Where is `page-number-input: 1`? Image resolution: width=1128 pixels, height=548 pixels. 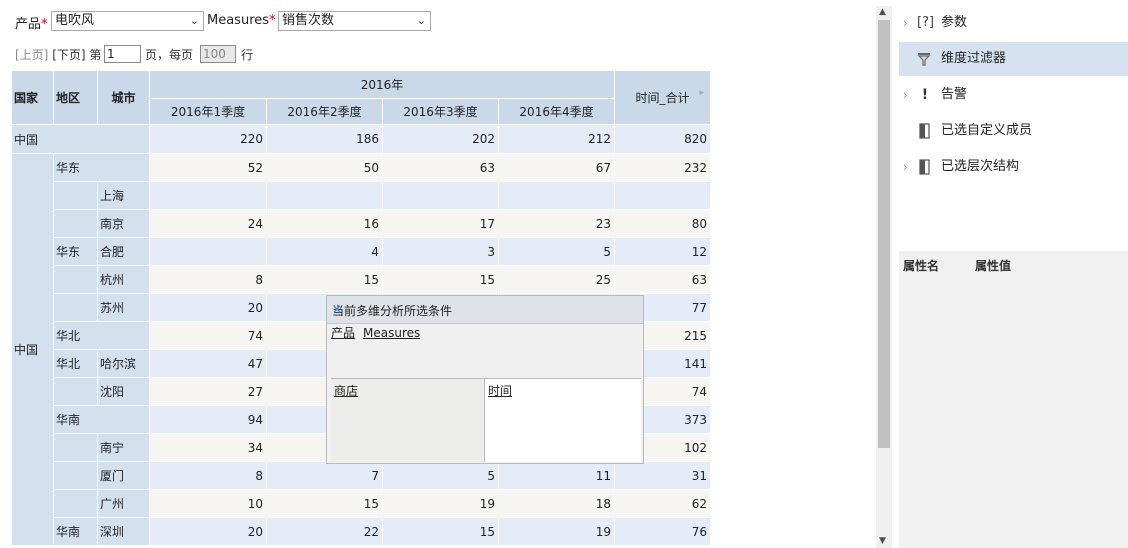 page-number-input: 1 is located at coordinates (122, 54).